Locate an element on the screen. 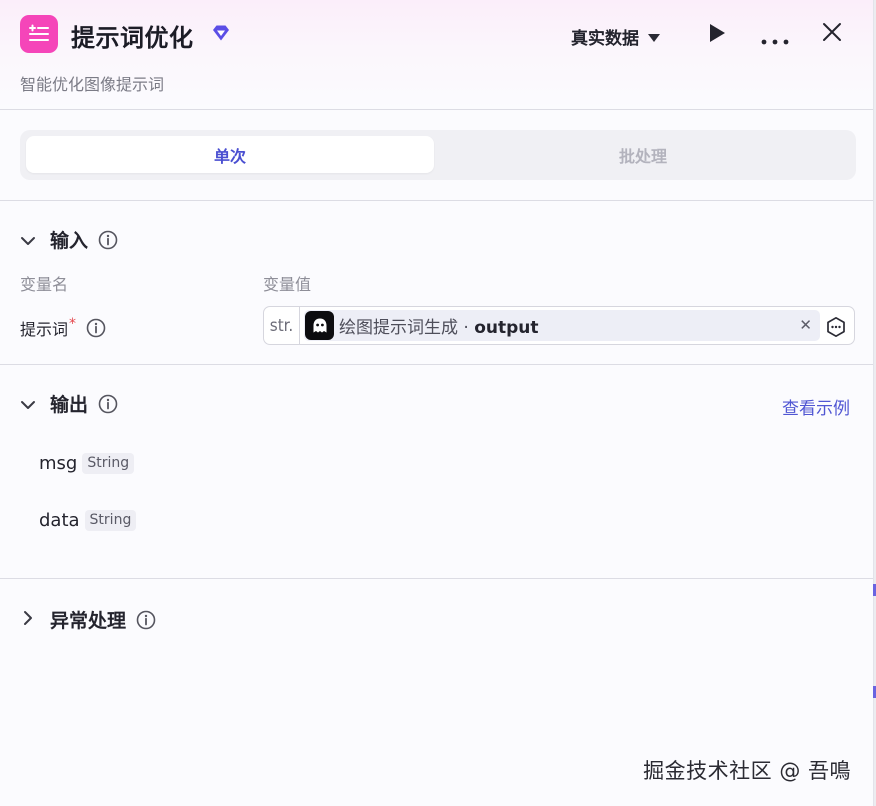 Image resolution: width=876 pixels, height=806 pixels. variable-value-field: str. 绘图提示词生成 · output ✕ is located at coordinates (559, 325).